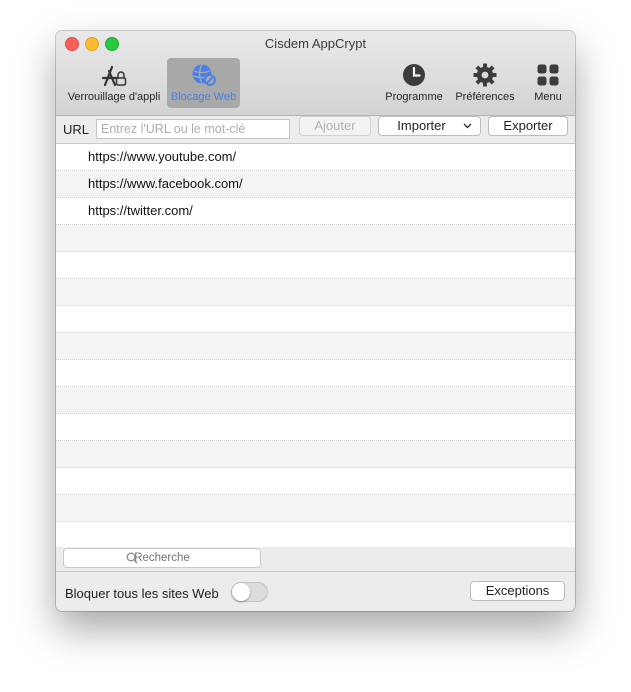 The width and height of the screenshot is (631, 692). I want to click on tab-app-lock-label: Verrouillage d'appli, so click(114, 97).